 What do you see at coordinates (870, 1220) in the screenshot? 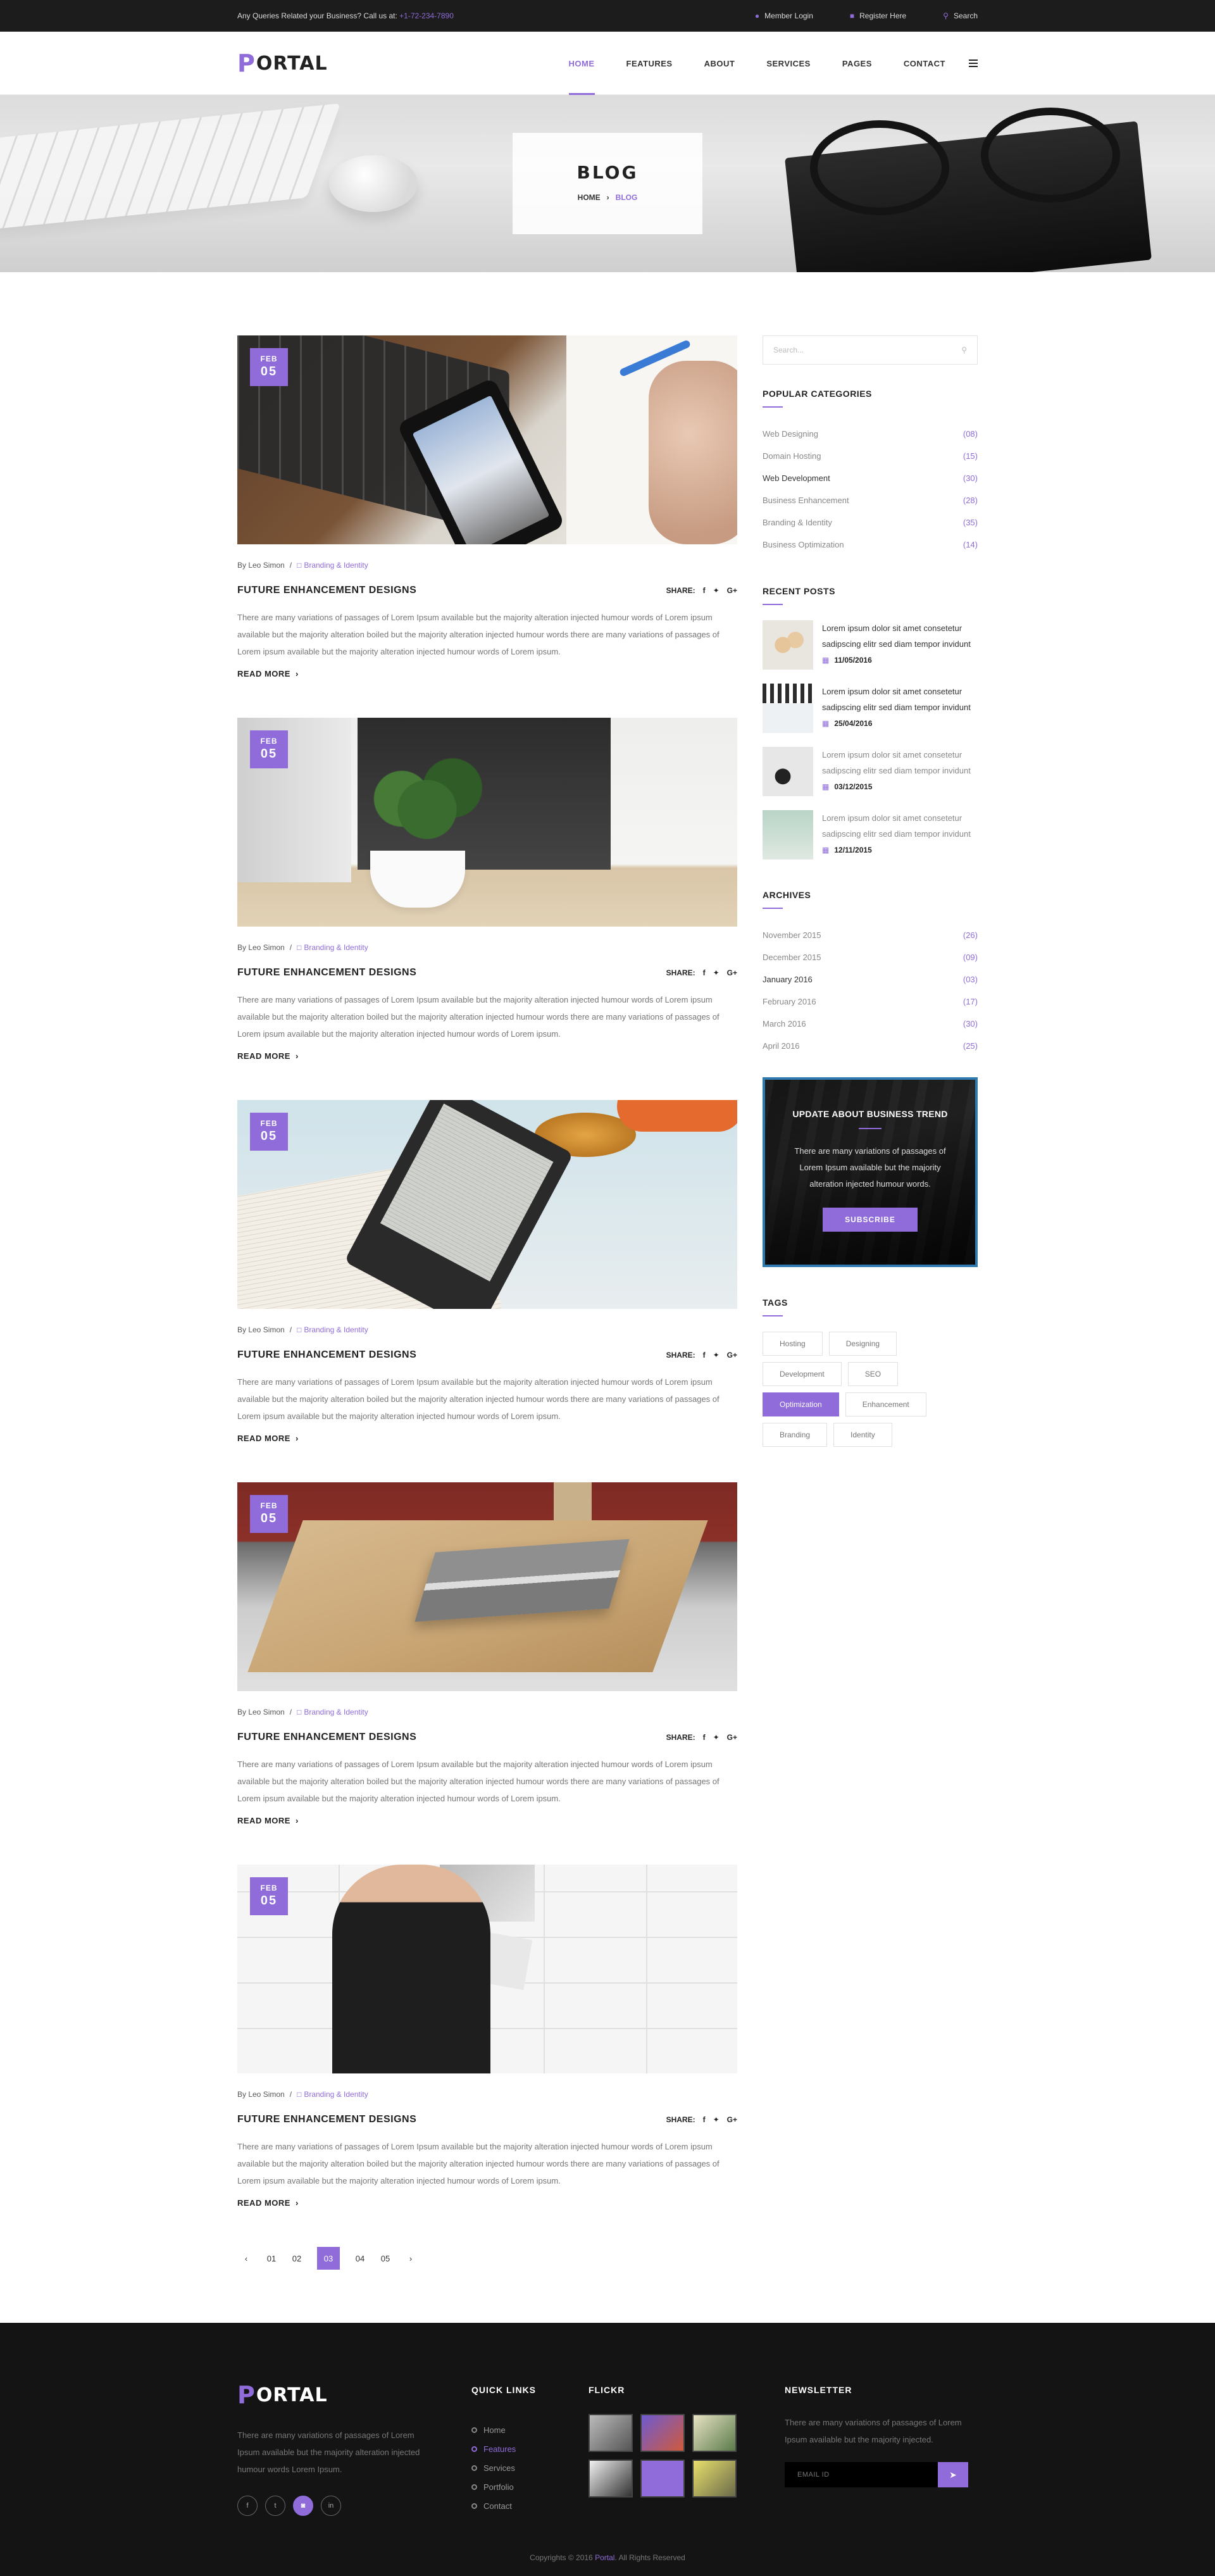
I see `subscribe-button: SUBSCRIBE` at bounding box center [870, 1220].